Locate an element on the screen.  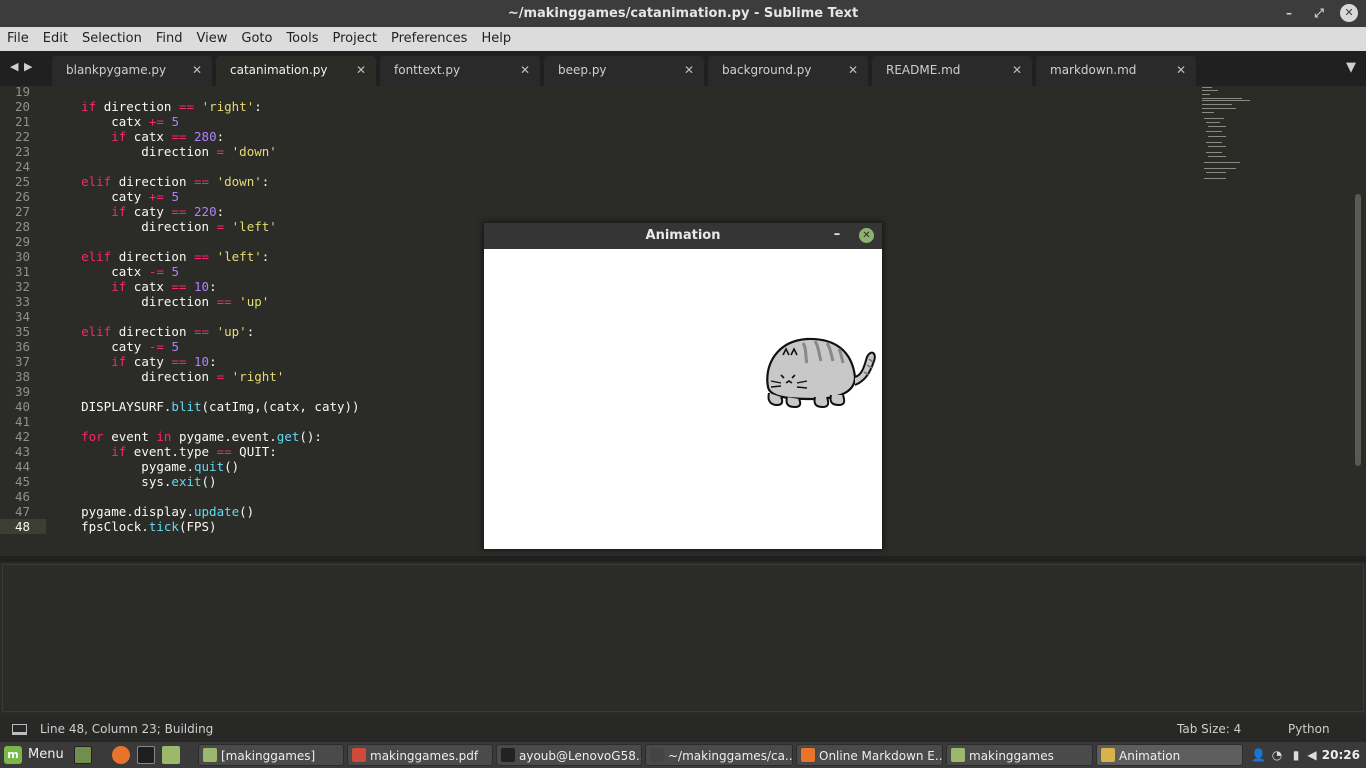
line-number: 29 is located at coordinates (22, 241).